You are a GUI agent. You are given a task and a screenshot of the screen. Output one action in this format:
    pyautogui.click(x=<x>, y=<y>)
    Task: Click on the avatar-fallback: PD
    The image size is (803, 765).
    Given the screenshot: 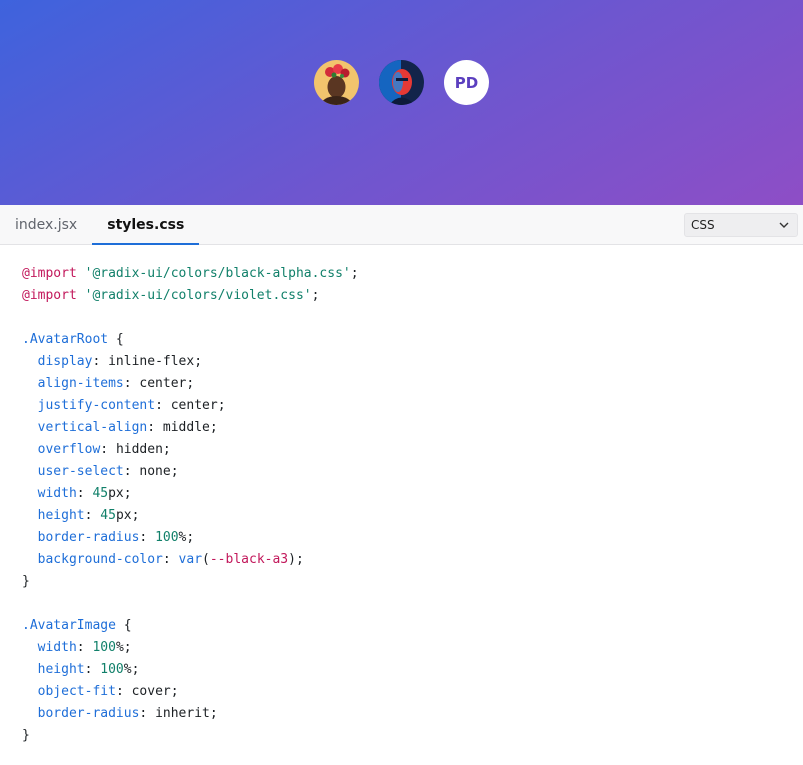 What is the action you would take?
    pyautogui.click(x=466, y=82)
    